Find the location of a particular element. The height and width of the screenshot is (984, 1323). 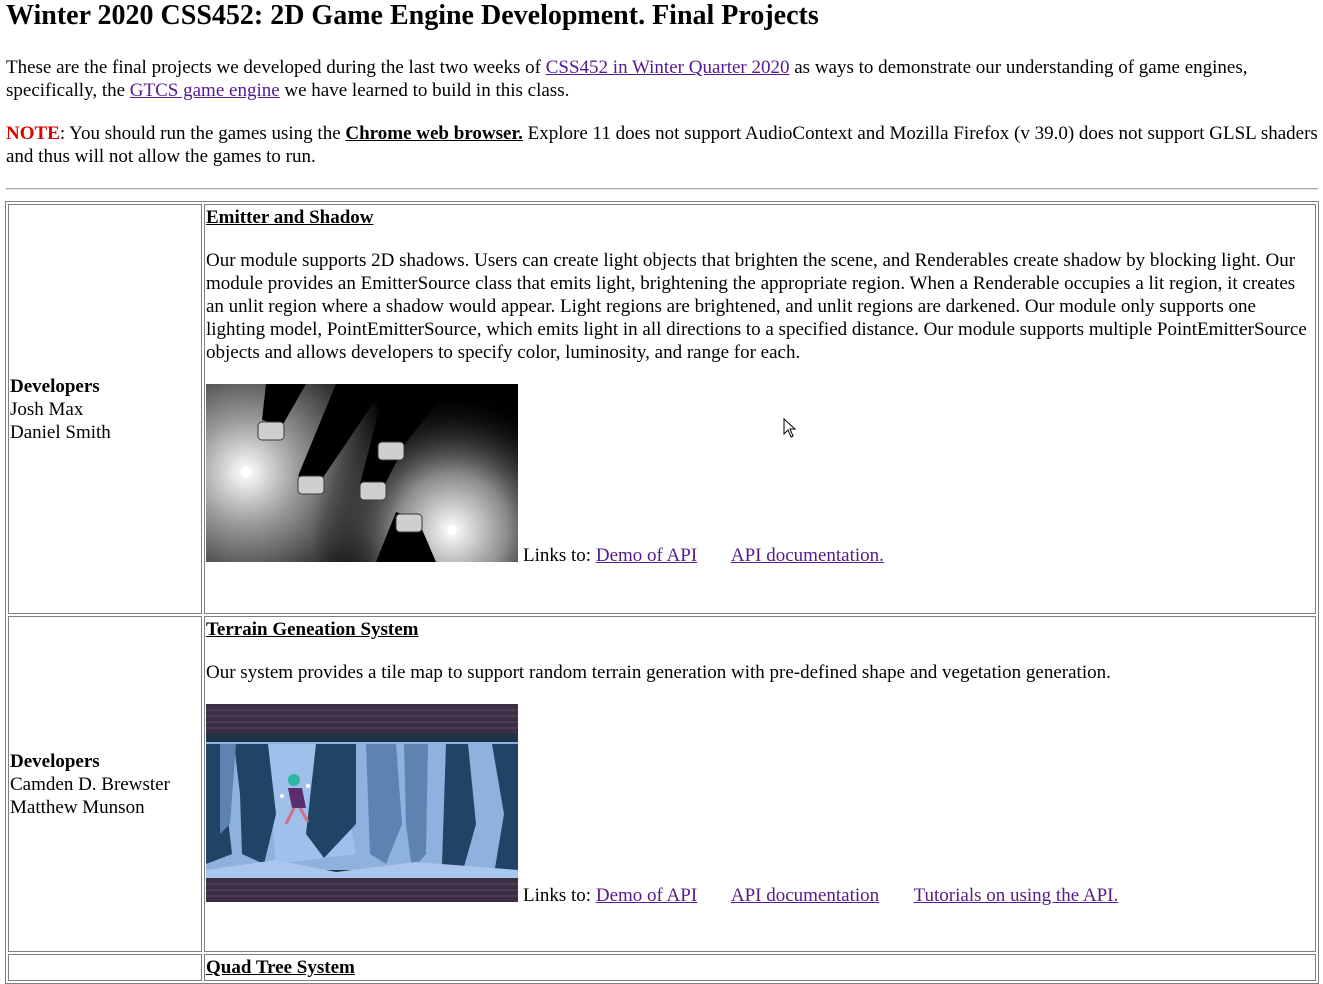

gtcs-engine-link: GTCS game engine is located at coordinates (205, 90).